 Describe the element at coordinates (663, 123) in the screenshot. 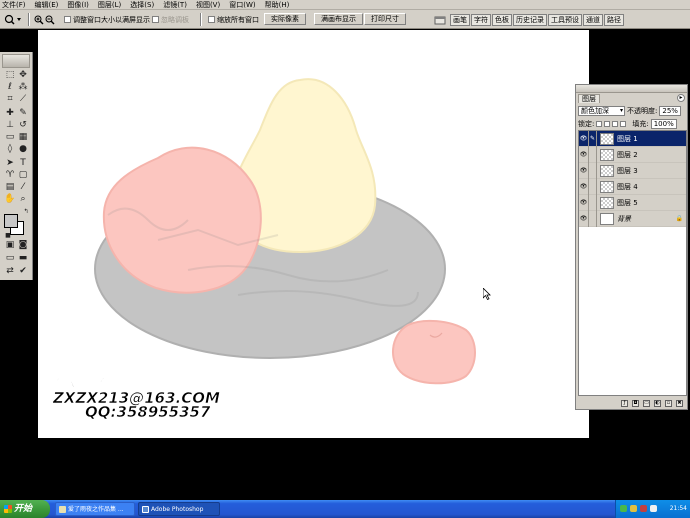

I see `fill-input: 100%` at that location.